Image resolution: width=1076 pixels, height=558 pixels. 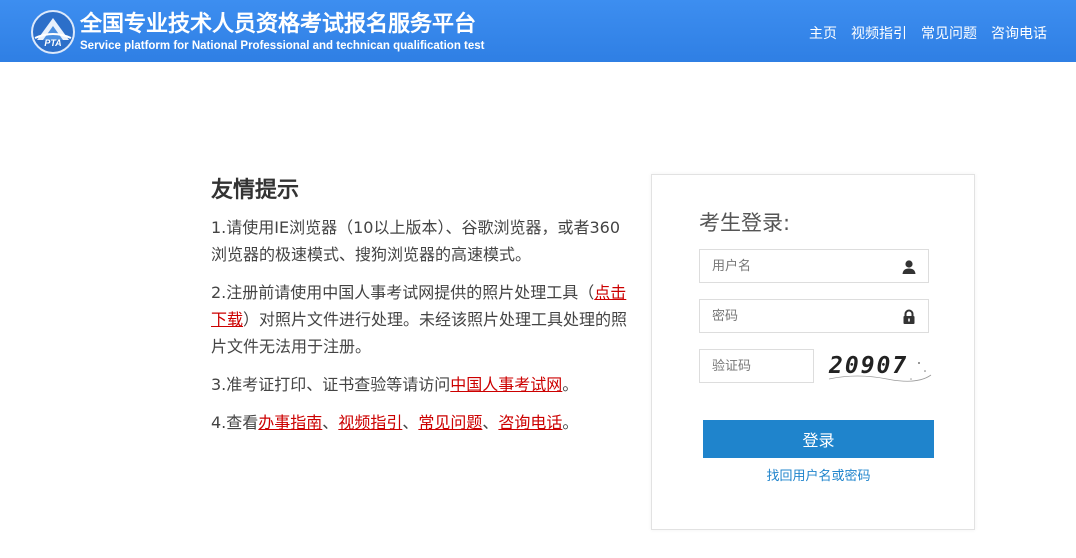 What do you see at coordinates (1019, 33) in the screenshot?
I see `nav-hotline: 咨询电话` at bounding box center [1019, 33].